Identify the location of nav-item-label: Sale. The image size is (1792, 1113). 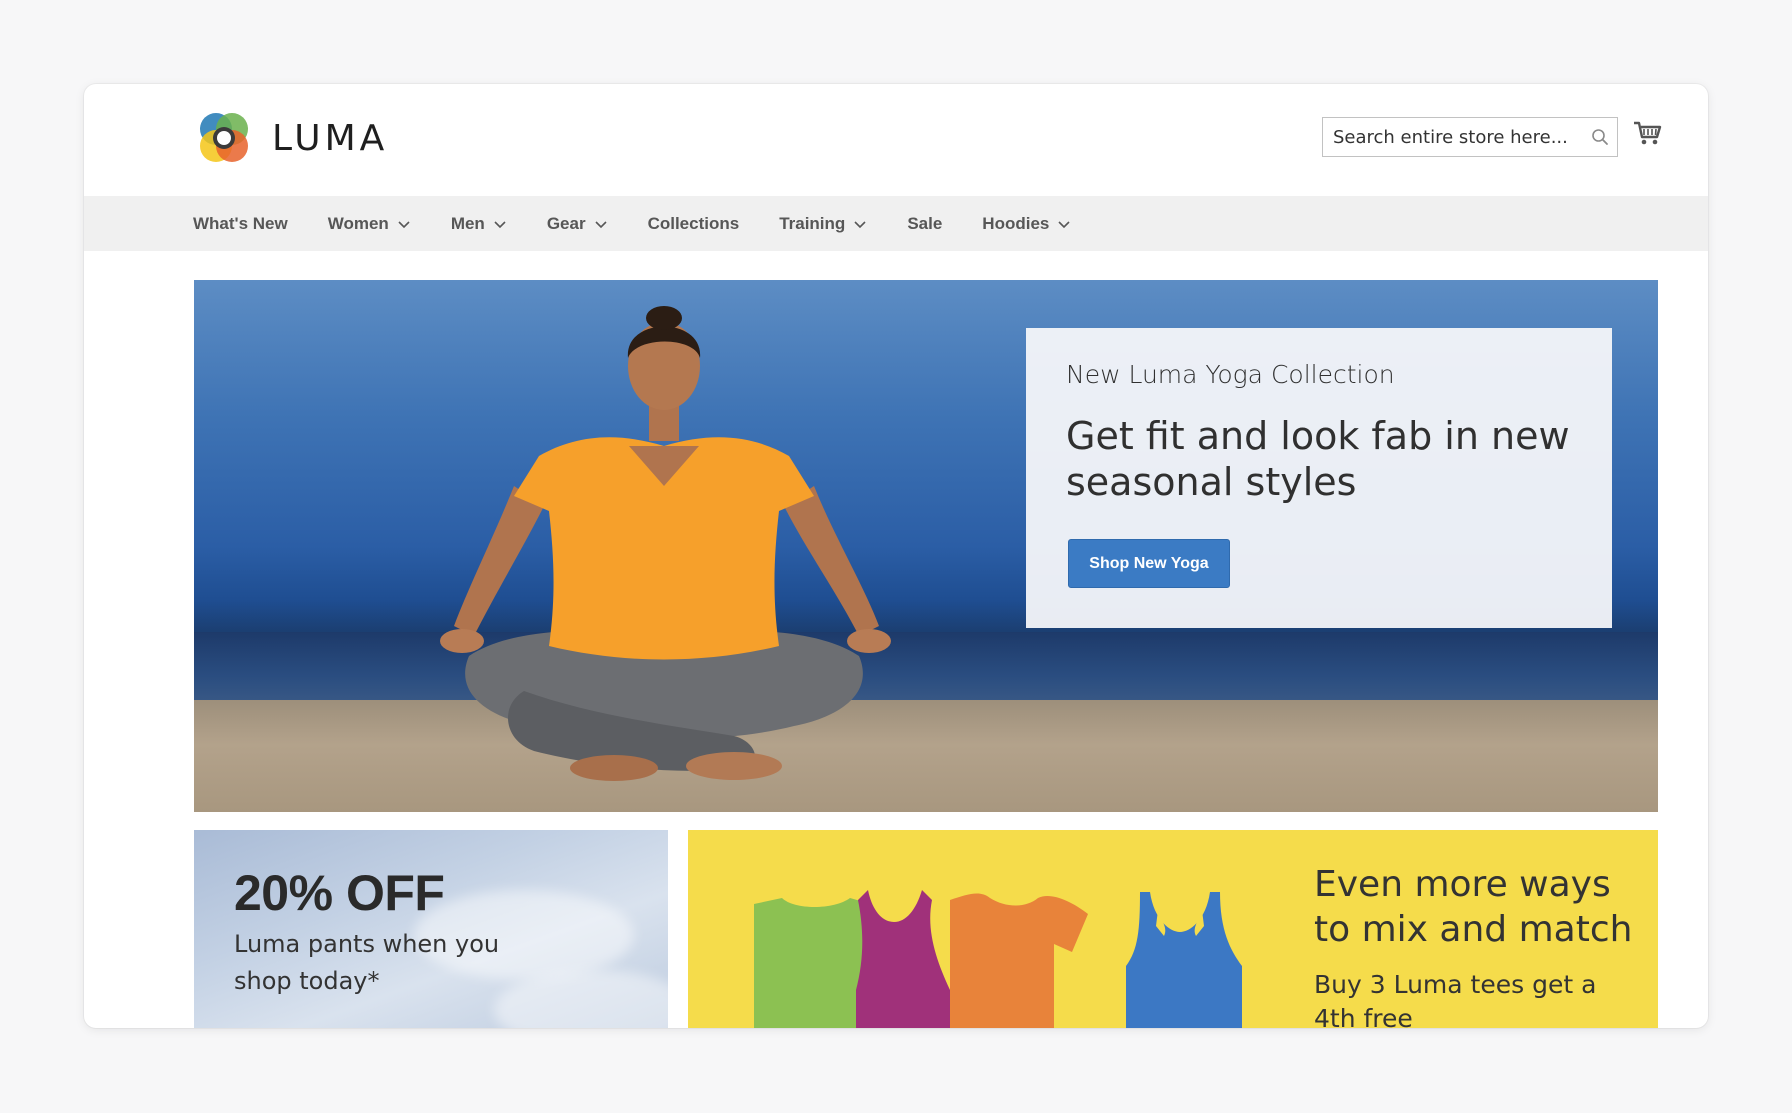
(925, 223).